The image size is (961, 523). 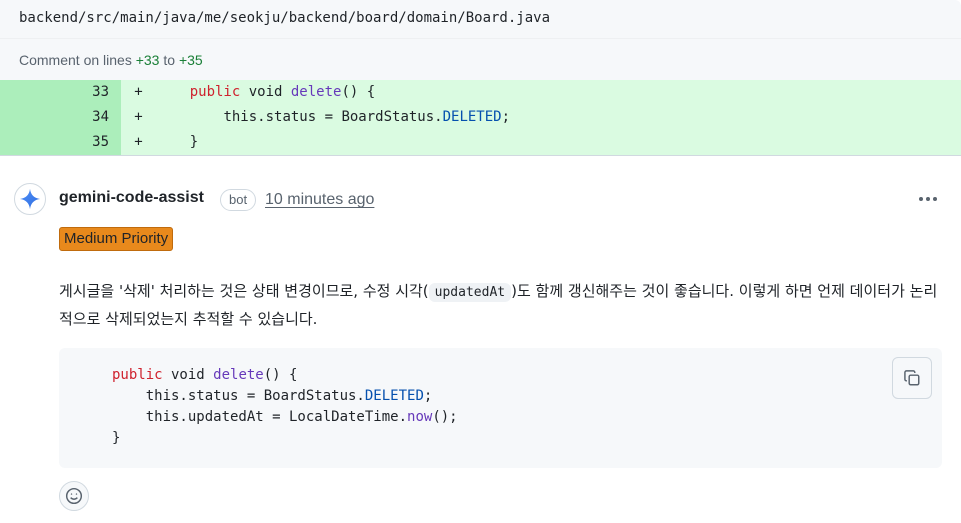 What do you see at coordinates (194, 142) in the screenshot?
I see `diff-code: }` at bounding box center [194, 142].